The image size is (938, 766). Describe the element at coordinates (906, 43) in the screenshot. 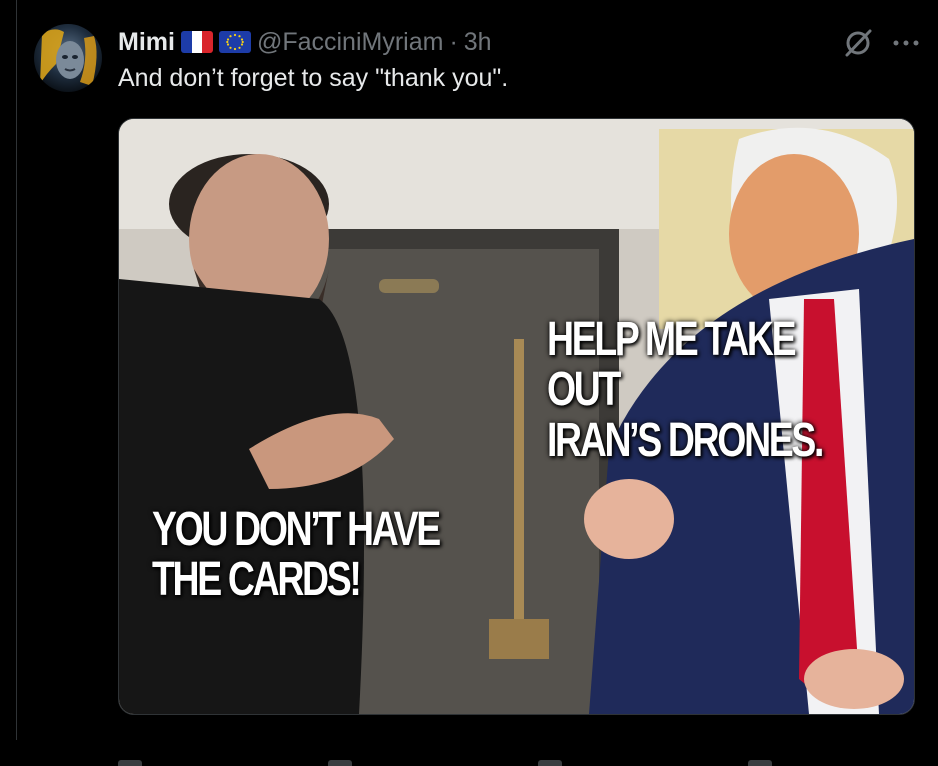

I see `more-icon` at that location.